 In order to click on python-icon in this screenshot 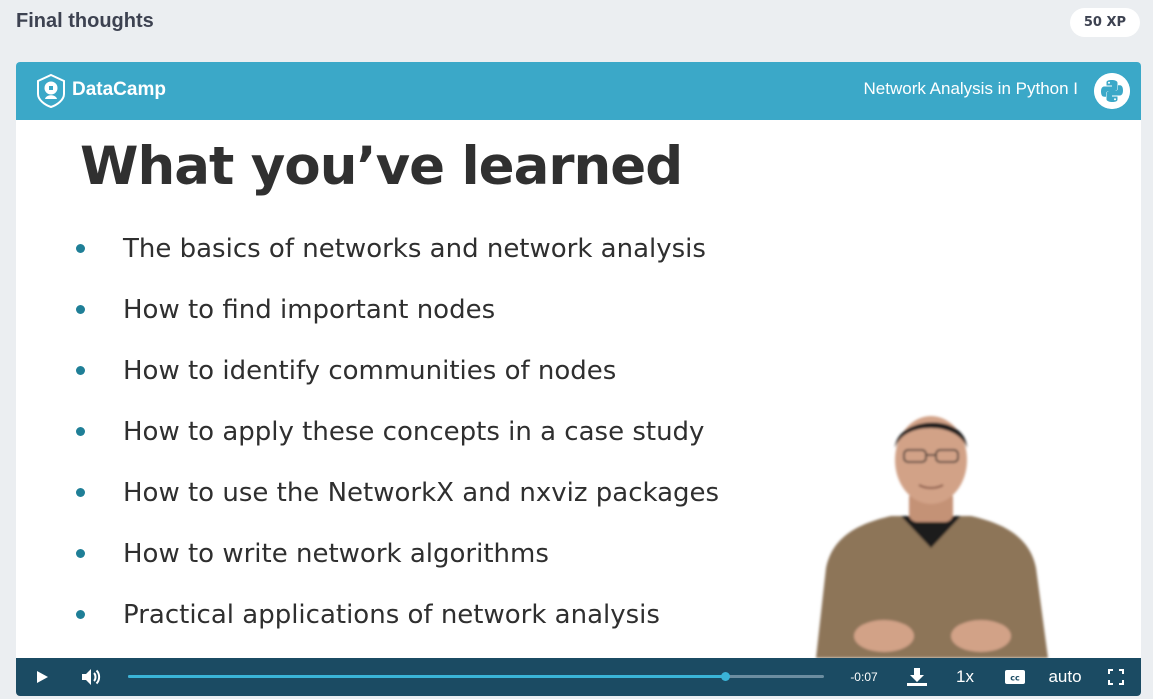, I will do `click(1112, 91)`.